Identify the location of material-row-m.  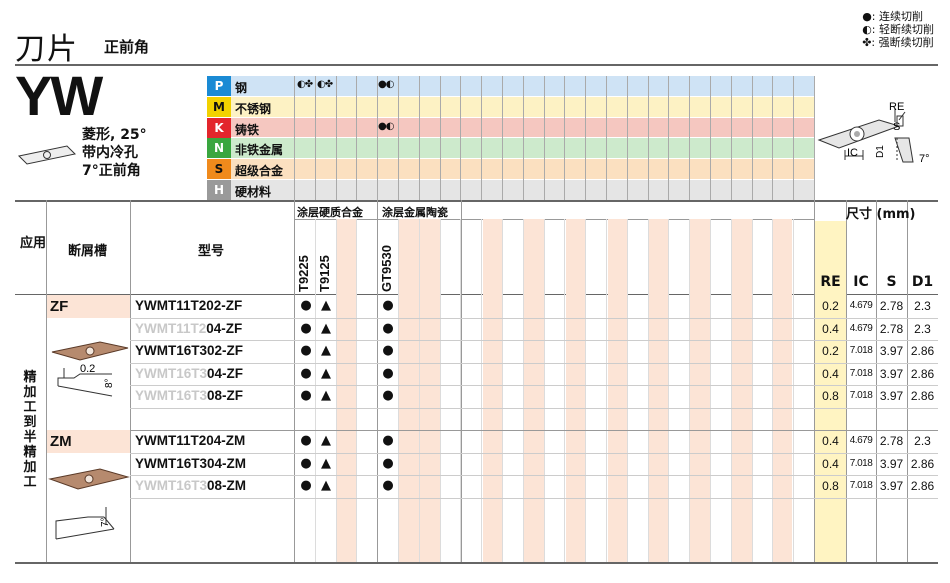
(510, 107).